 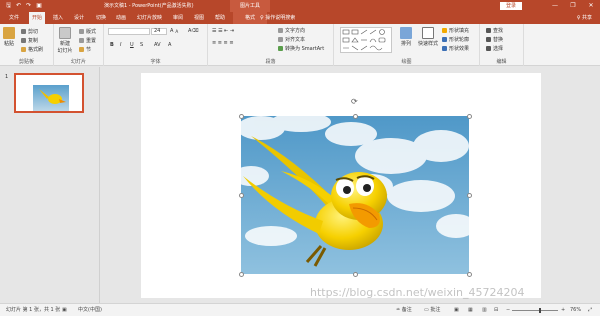 What do you see at coordinates (444, 48) in the screenshot?
I see `effects-icon` at bounding box center [444, 48].